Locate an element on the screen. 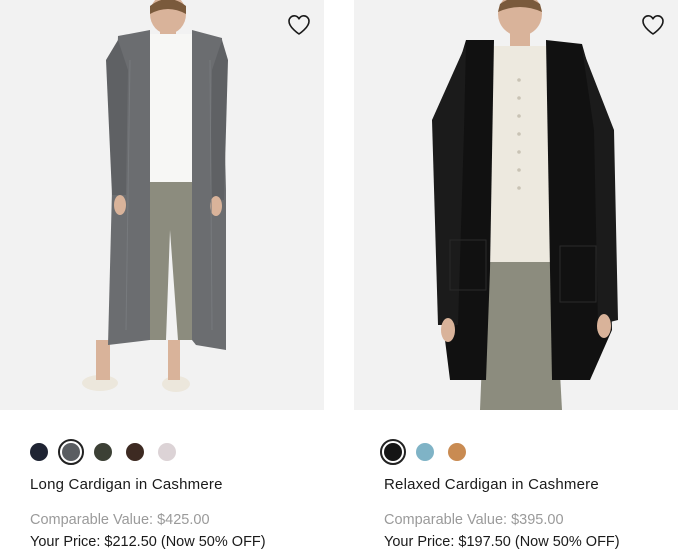 This screenshot has height=556, width=682. swatch-olive is located at coordinates (103, 452).